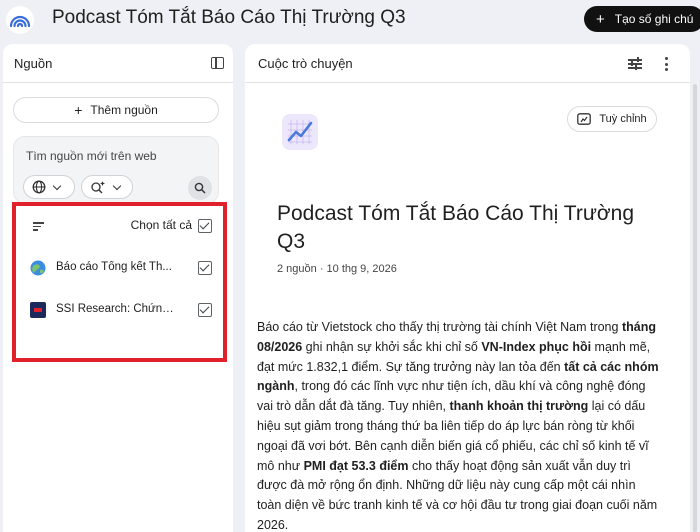 Image resolution: width=700 pixels, height=532 pixels. I want to click on add-source-button: + Thêm nguồn, so click(116, 110).